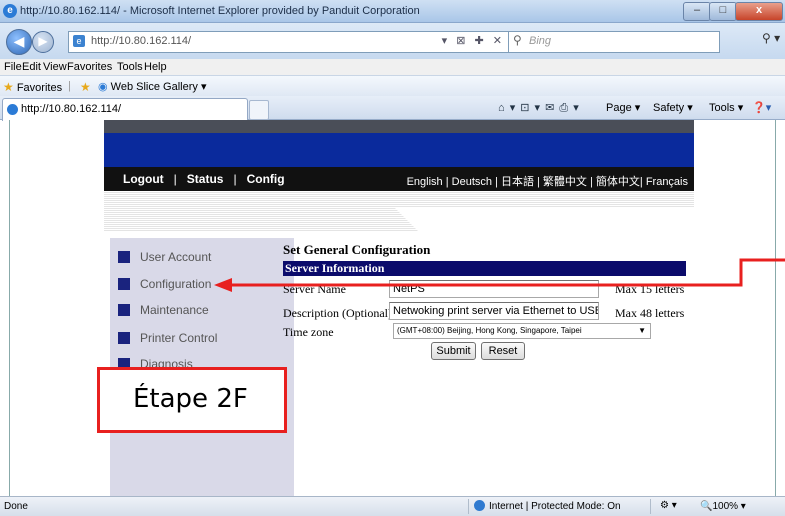  Describe the element at coordinates (623, 107) in the screenshot. I see `page-menu: Page ▾` at that location.